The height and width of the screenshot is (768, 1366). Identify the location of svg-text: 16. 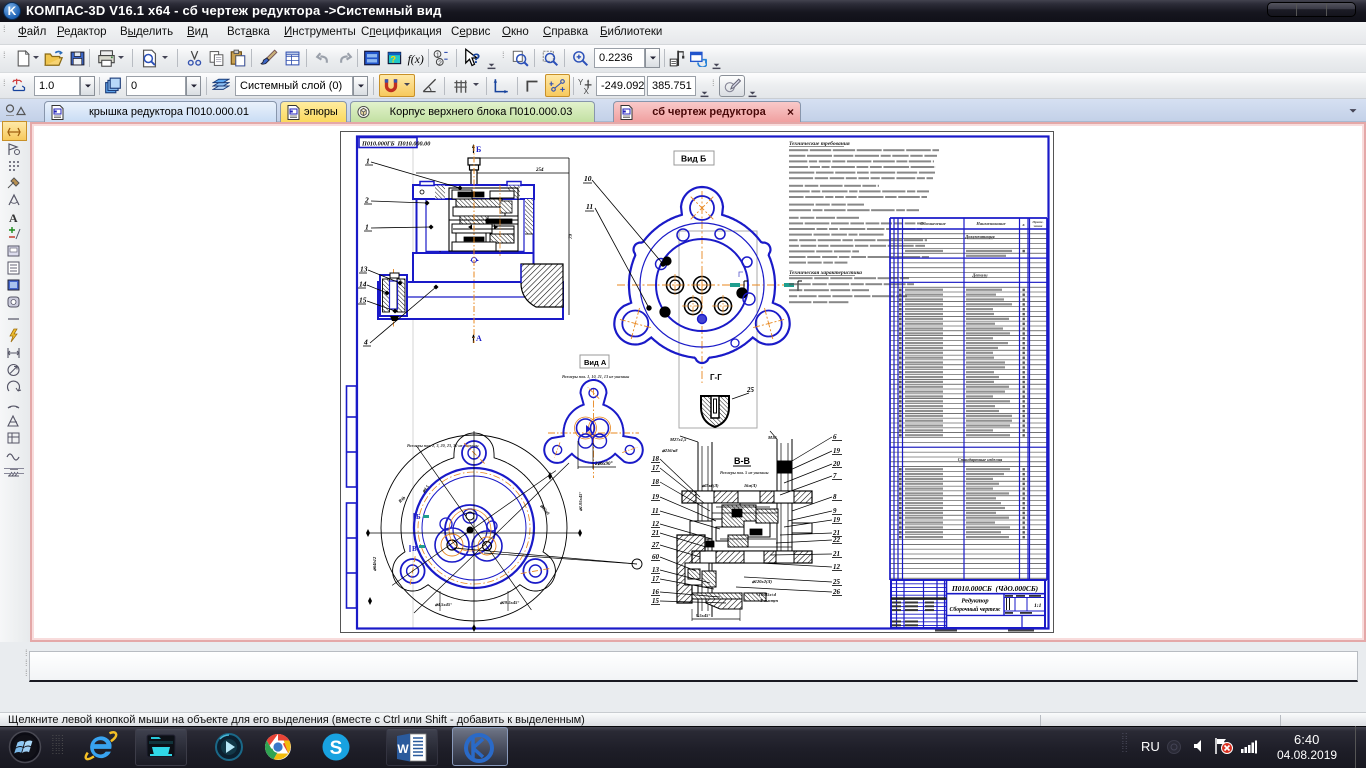
(656, 592).